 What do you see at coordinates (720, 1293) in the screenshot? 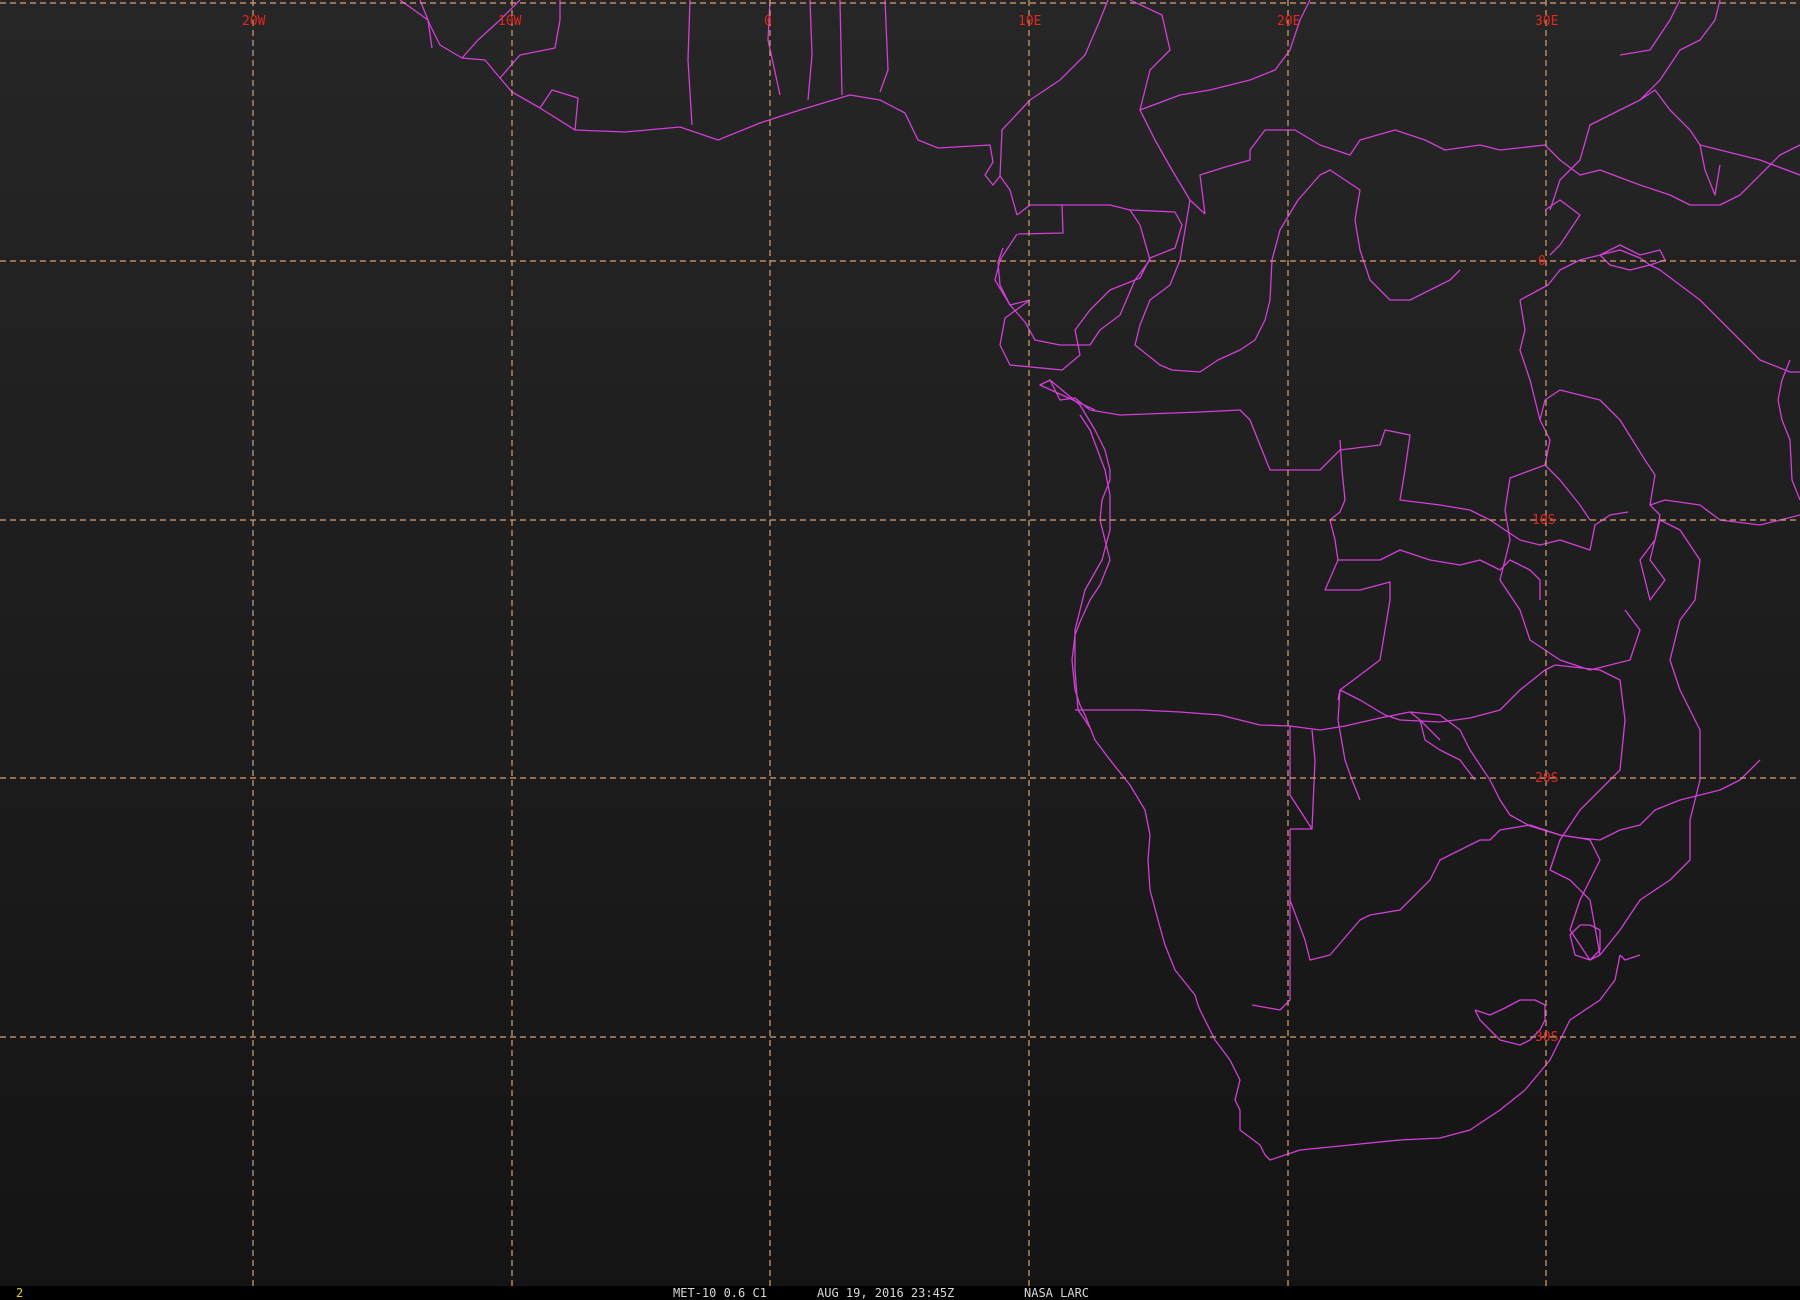
I see `satellite-channel: MET-10 0.6 C1` at bounding box center [720, 1293].